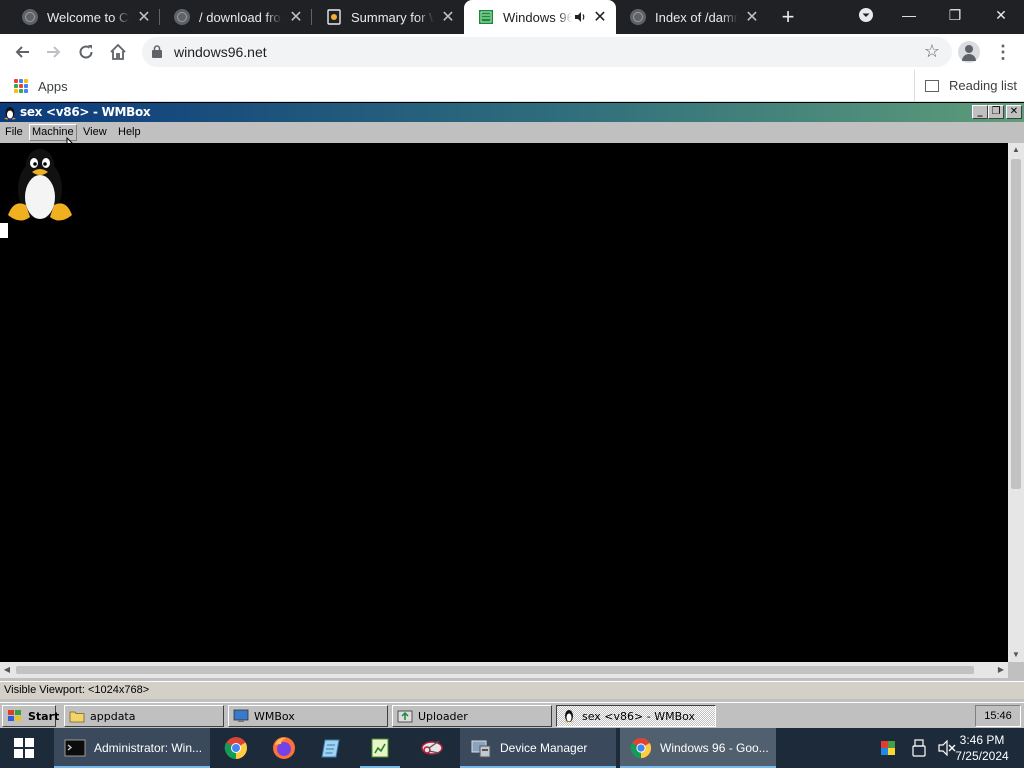 The width and height of the screenshot is (1024, 768). What do you see at coordinates (274, 716) in the screenshot?
I see `w96-task-label: WMBox` at bounding box center [274, 716].